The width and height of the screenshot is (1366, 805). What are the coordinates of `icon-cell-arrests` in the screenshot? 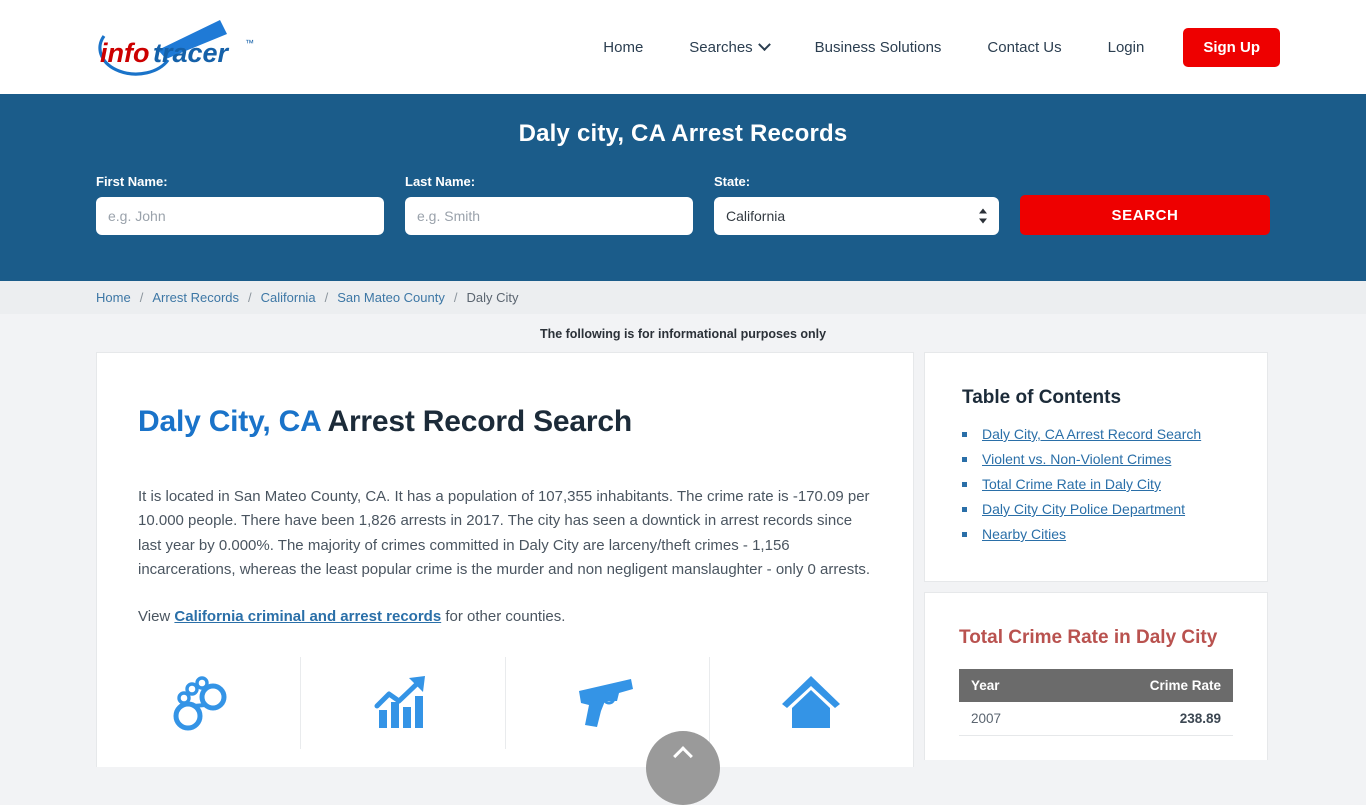 It's located at (199, 703).